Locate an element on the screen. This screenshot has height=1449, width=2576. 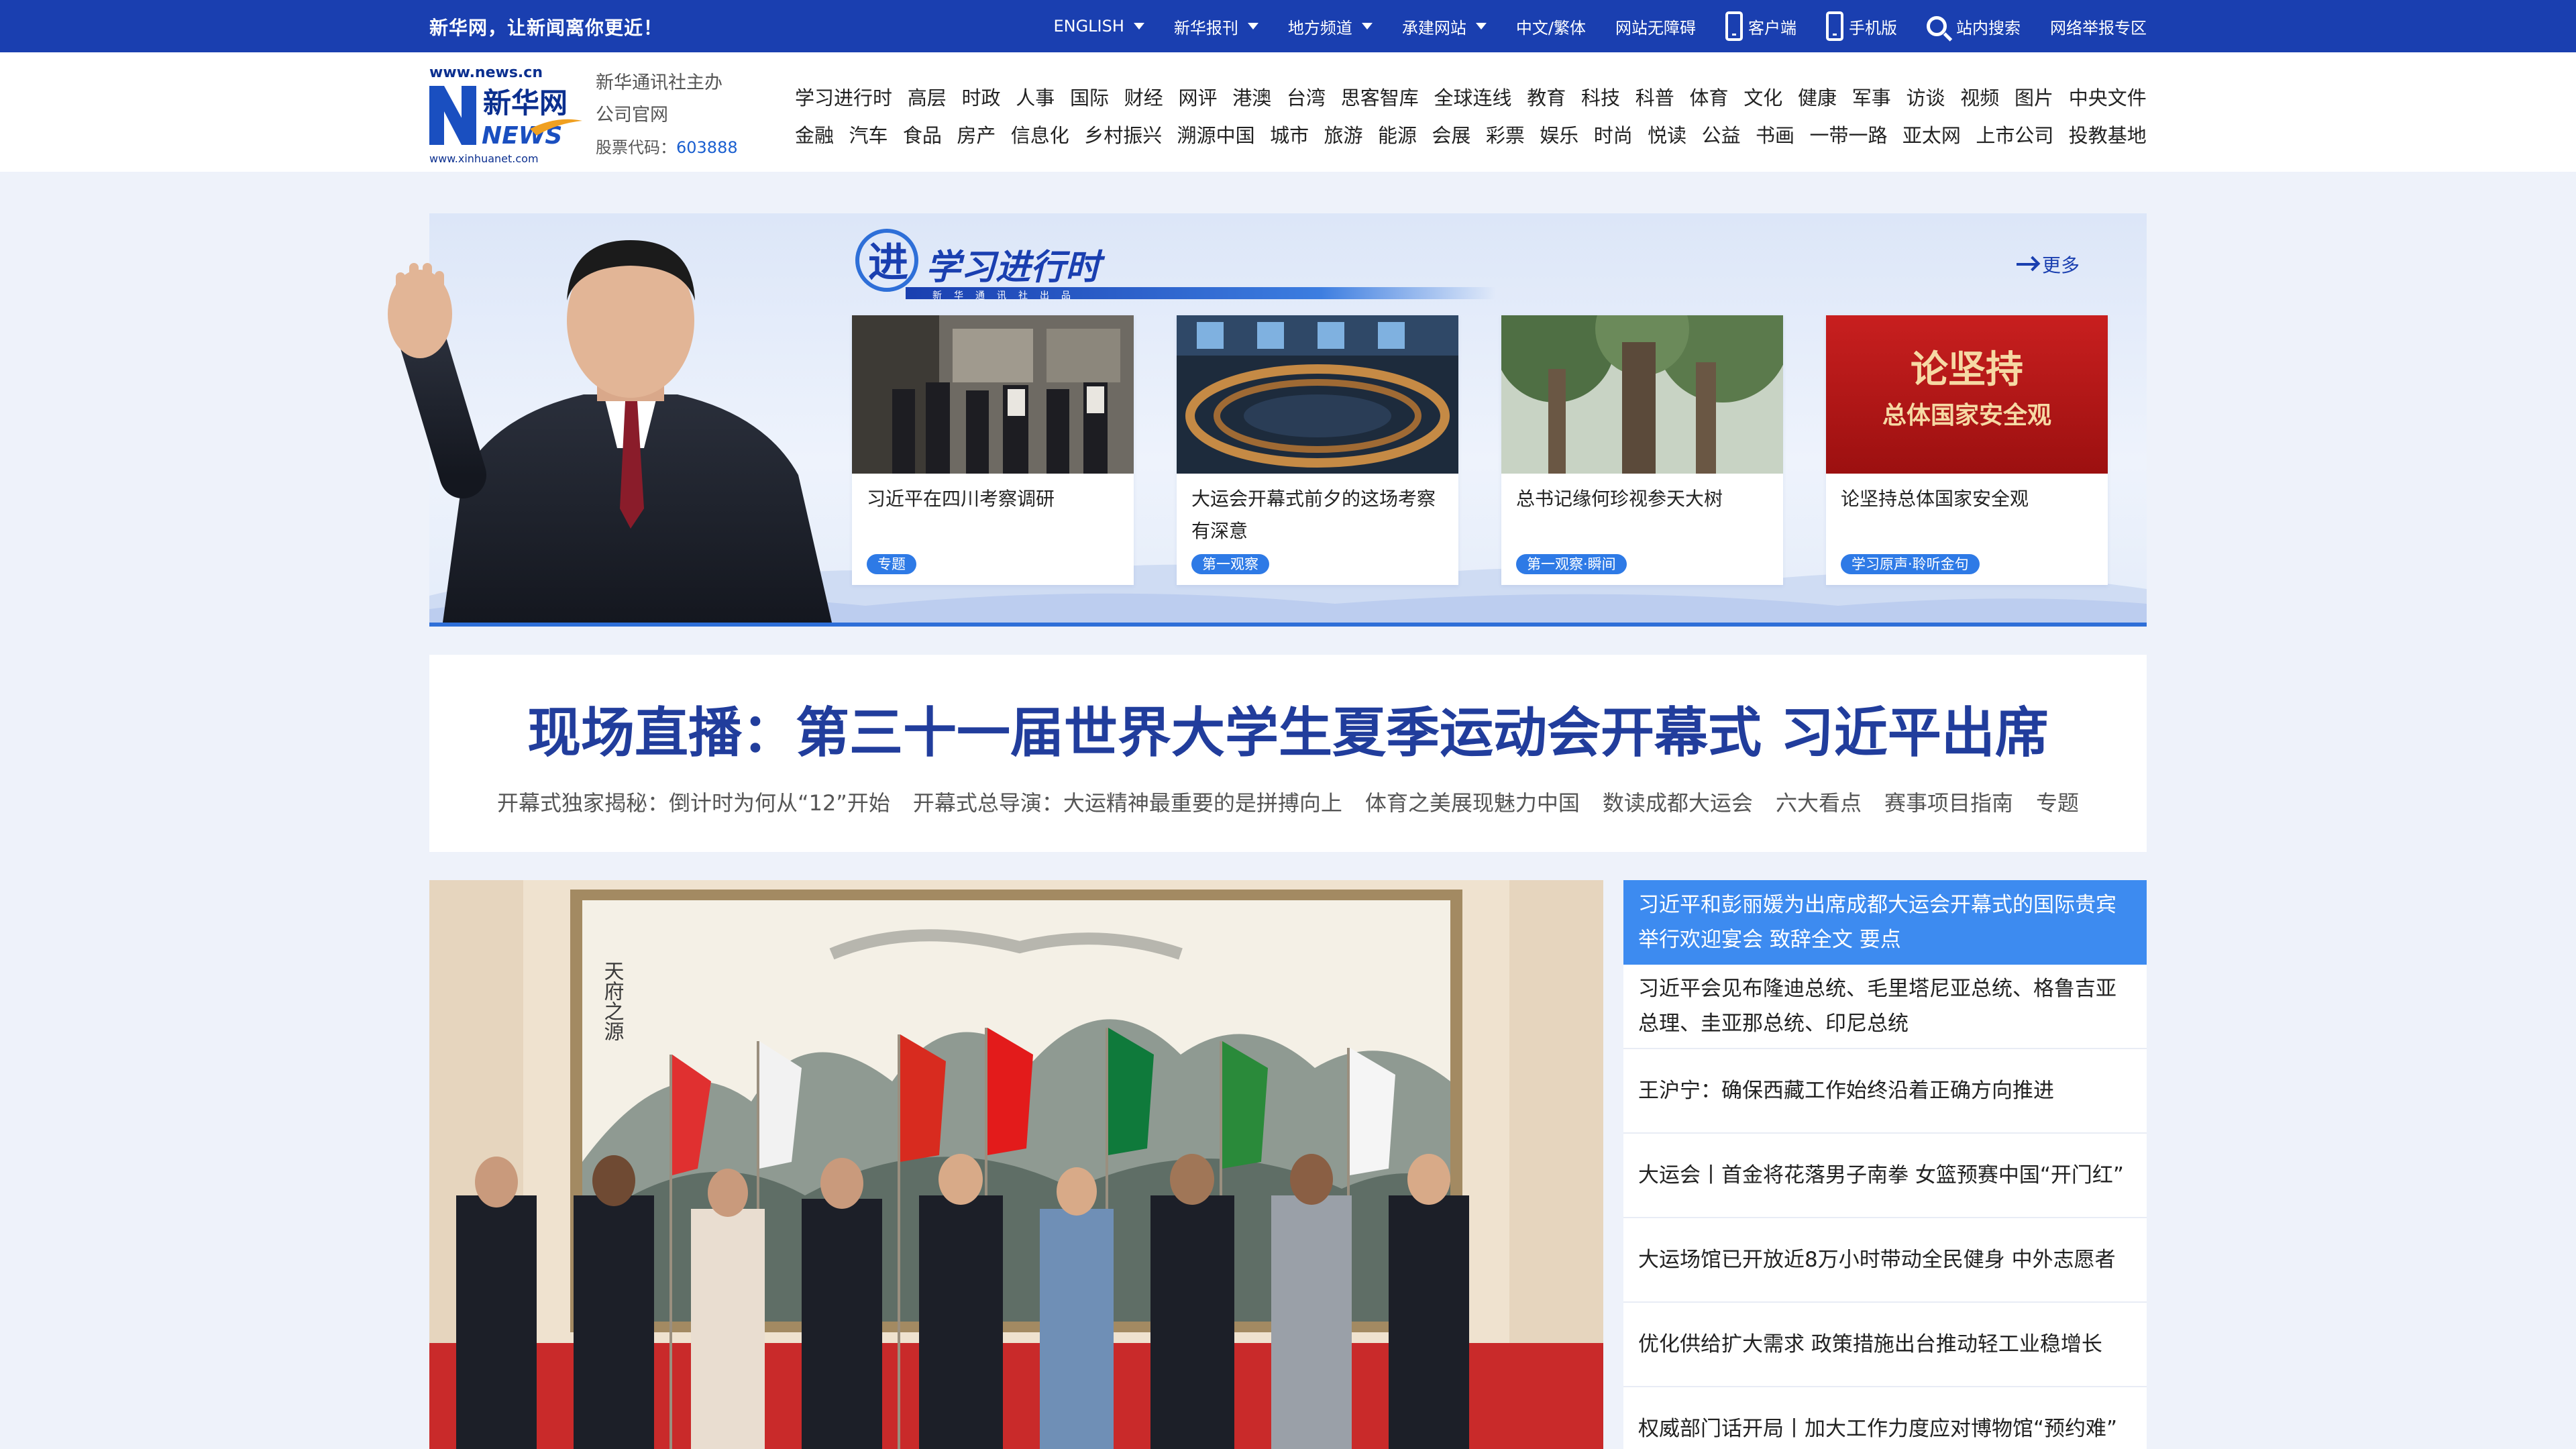
headline-sublink: 六大看点 is located at coordinates (1819, 801).